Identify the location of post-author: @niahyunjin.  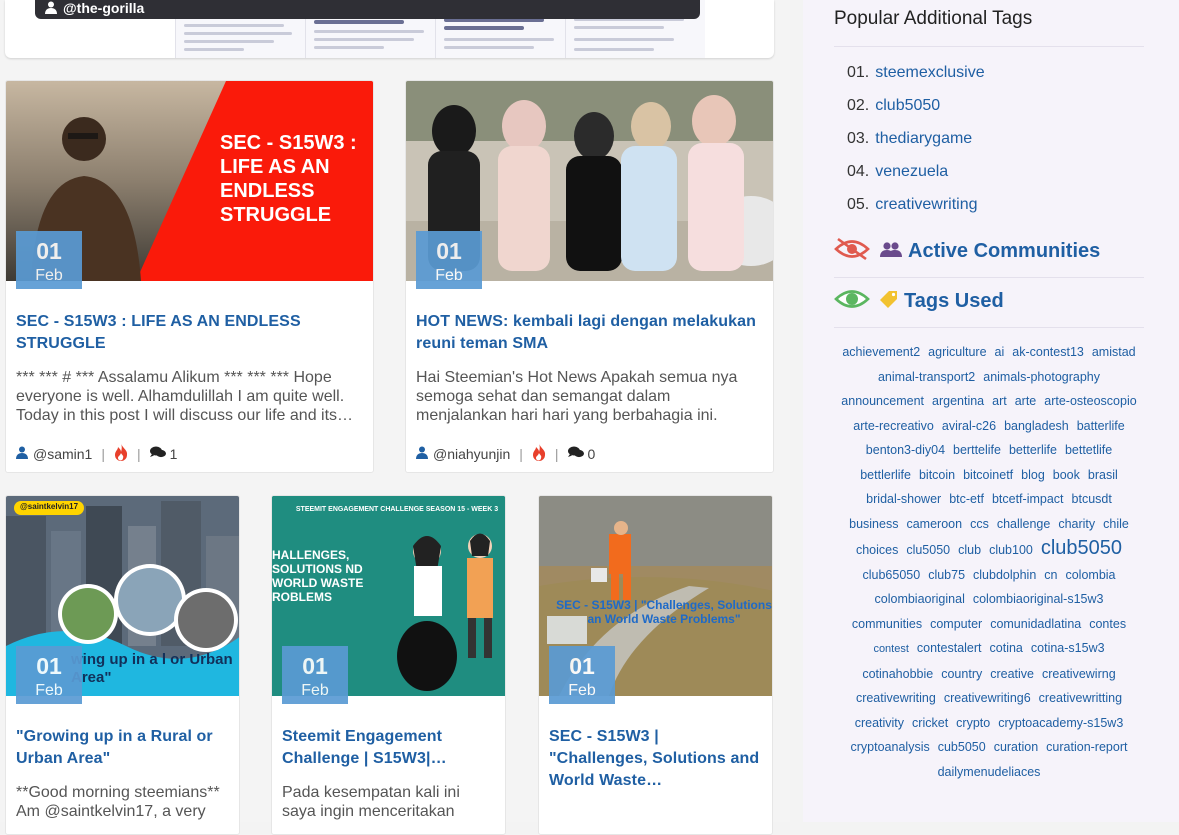
(471, 454).